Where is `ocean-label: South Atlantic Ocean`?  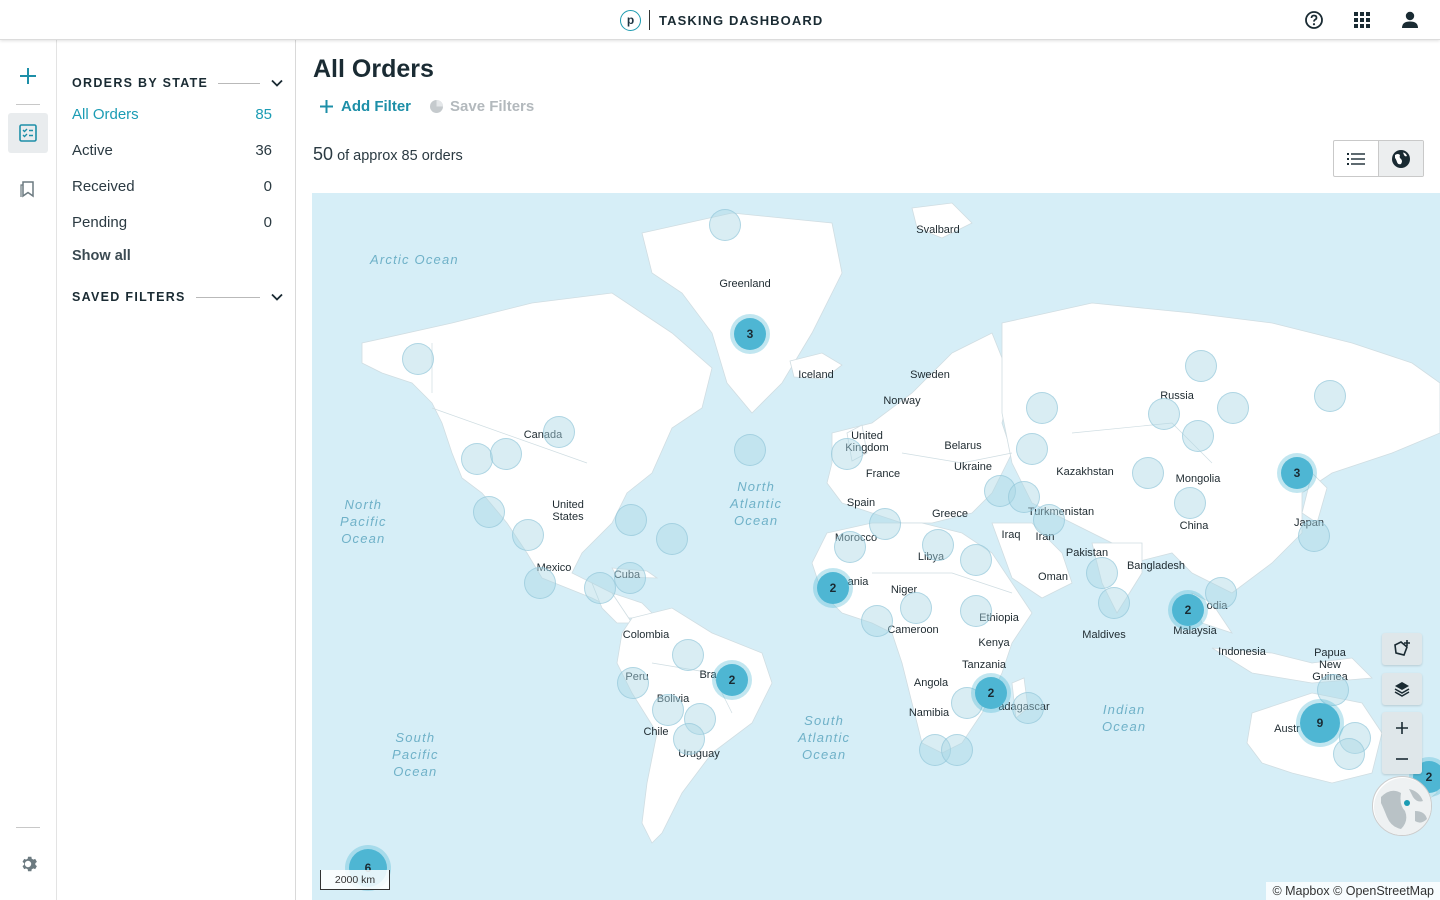 ocean-label: South Atlantic Ocean is located at coordinates (824, 737).